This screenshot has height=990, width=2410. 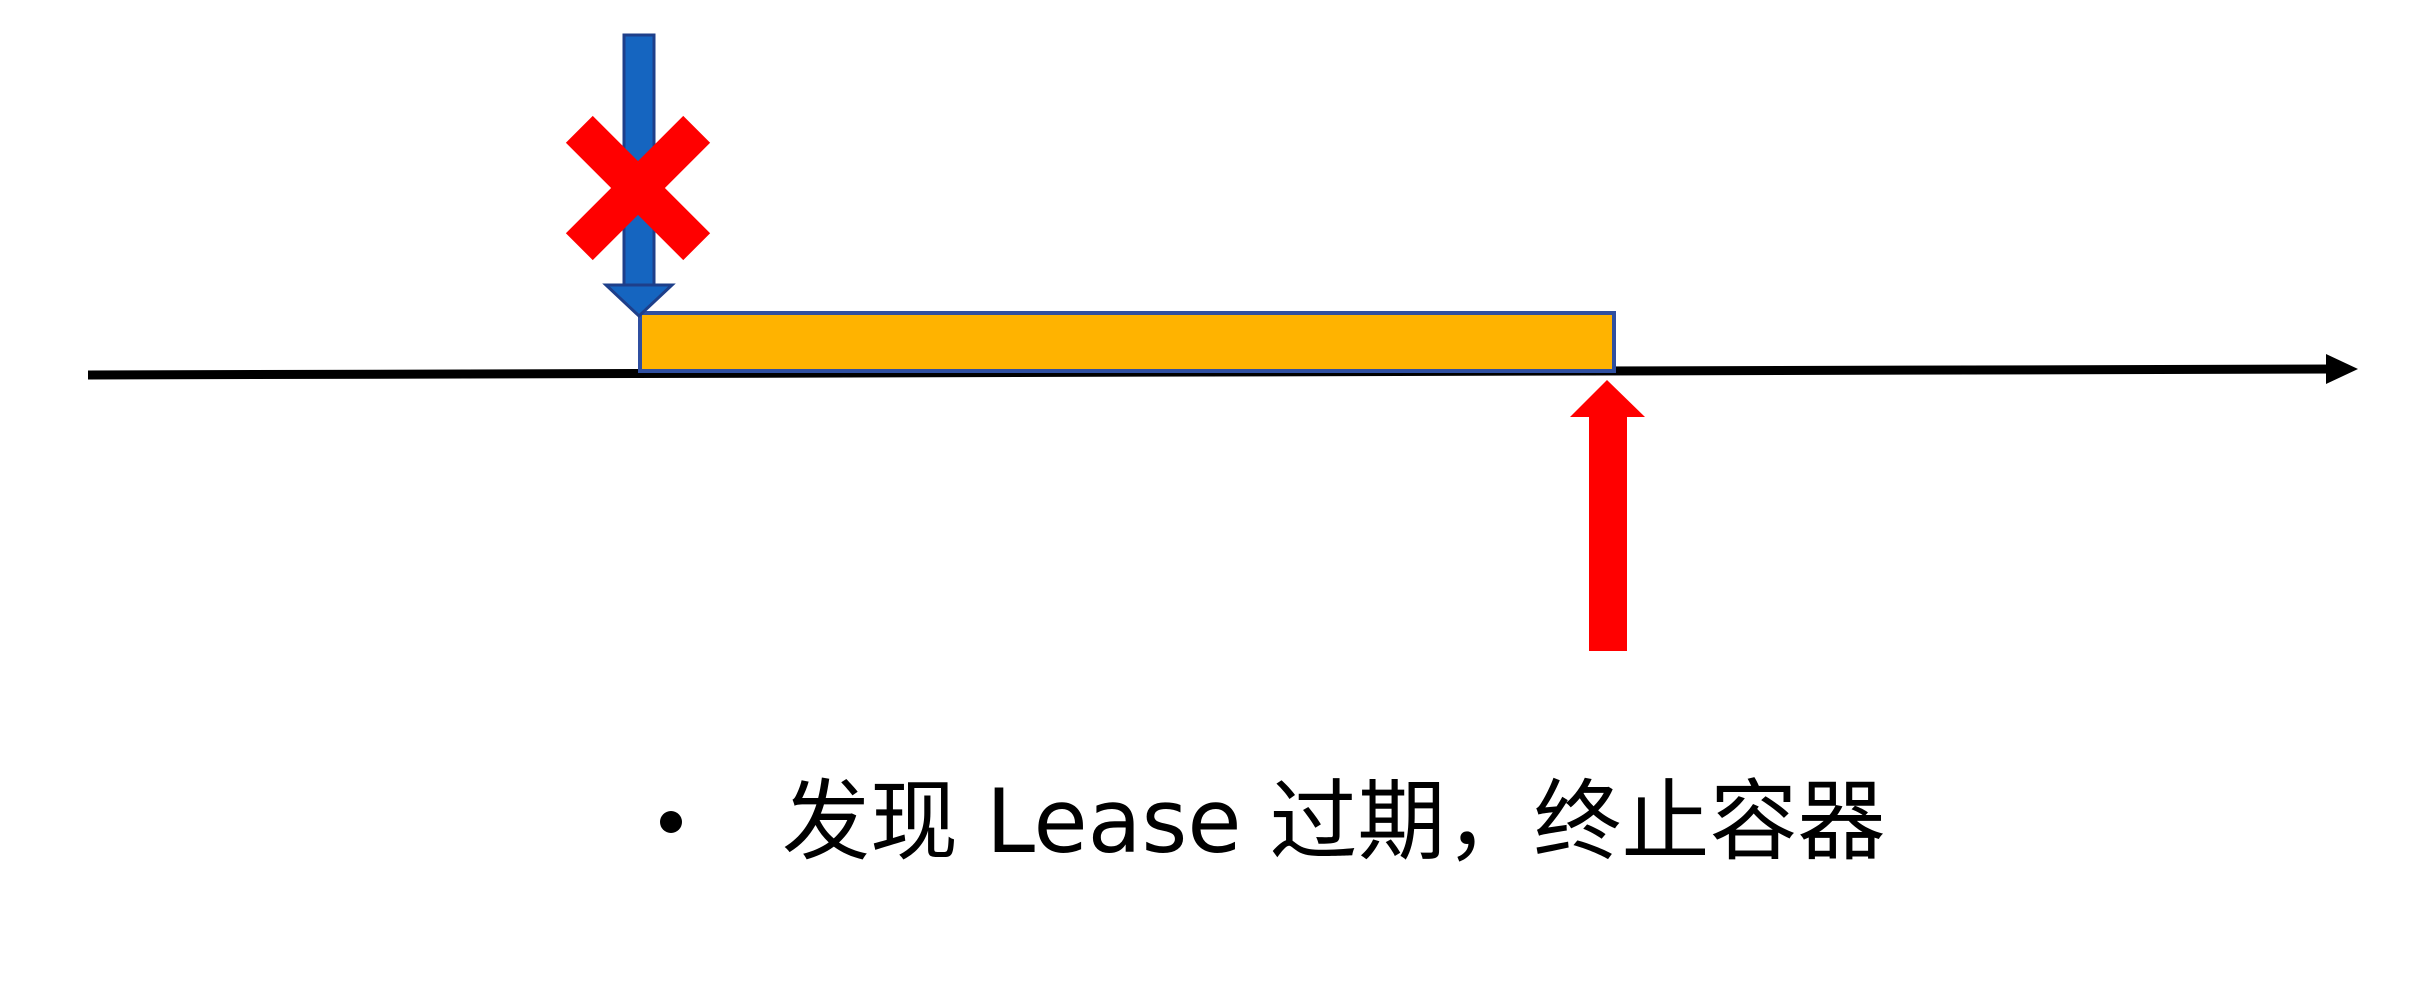 I want to click on bullet-icon, so click(x=671, y=822).